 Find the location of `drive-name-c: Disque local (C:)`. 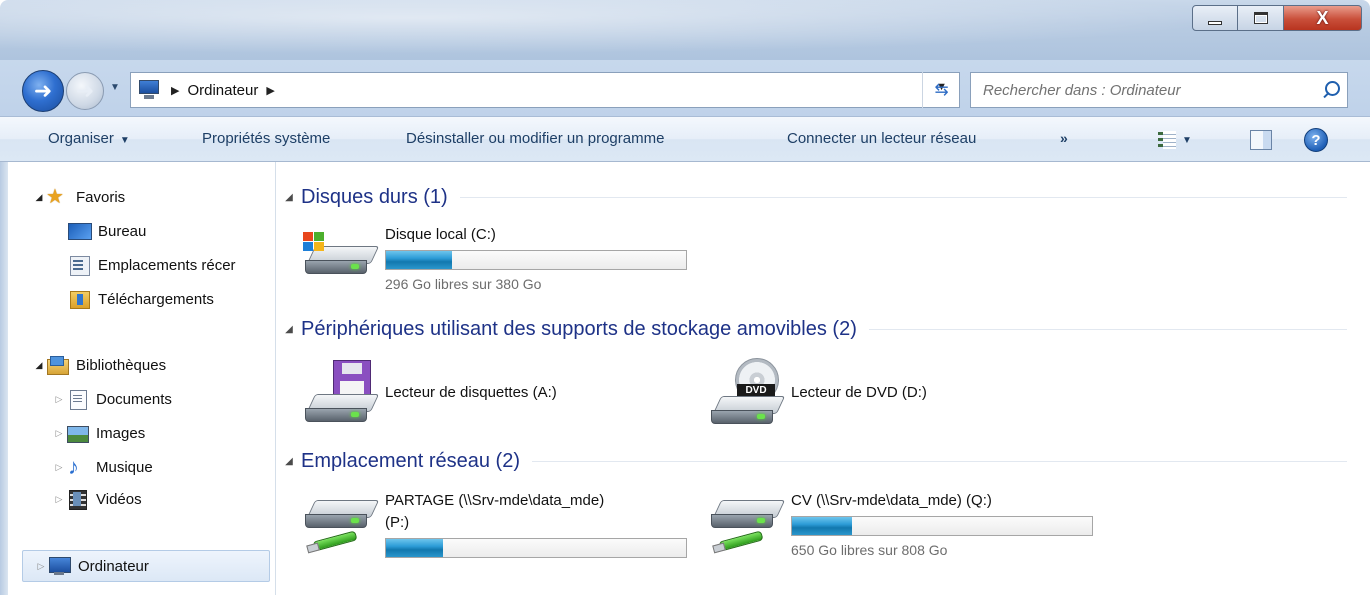

drive-name-c: Disque local (C:) is located at coordinates (440, 234).